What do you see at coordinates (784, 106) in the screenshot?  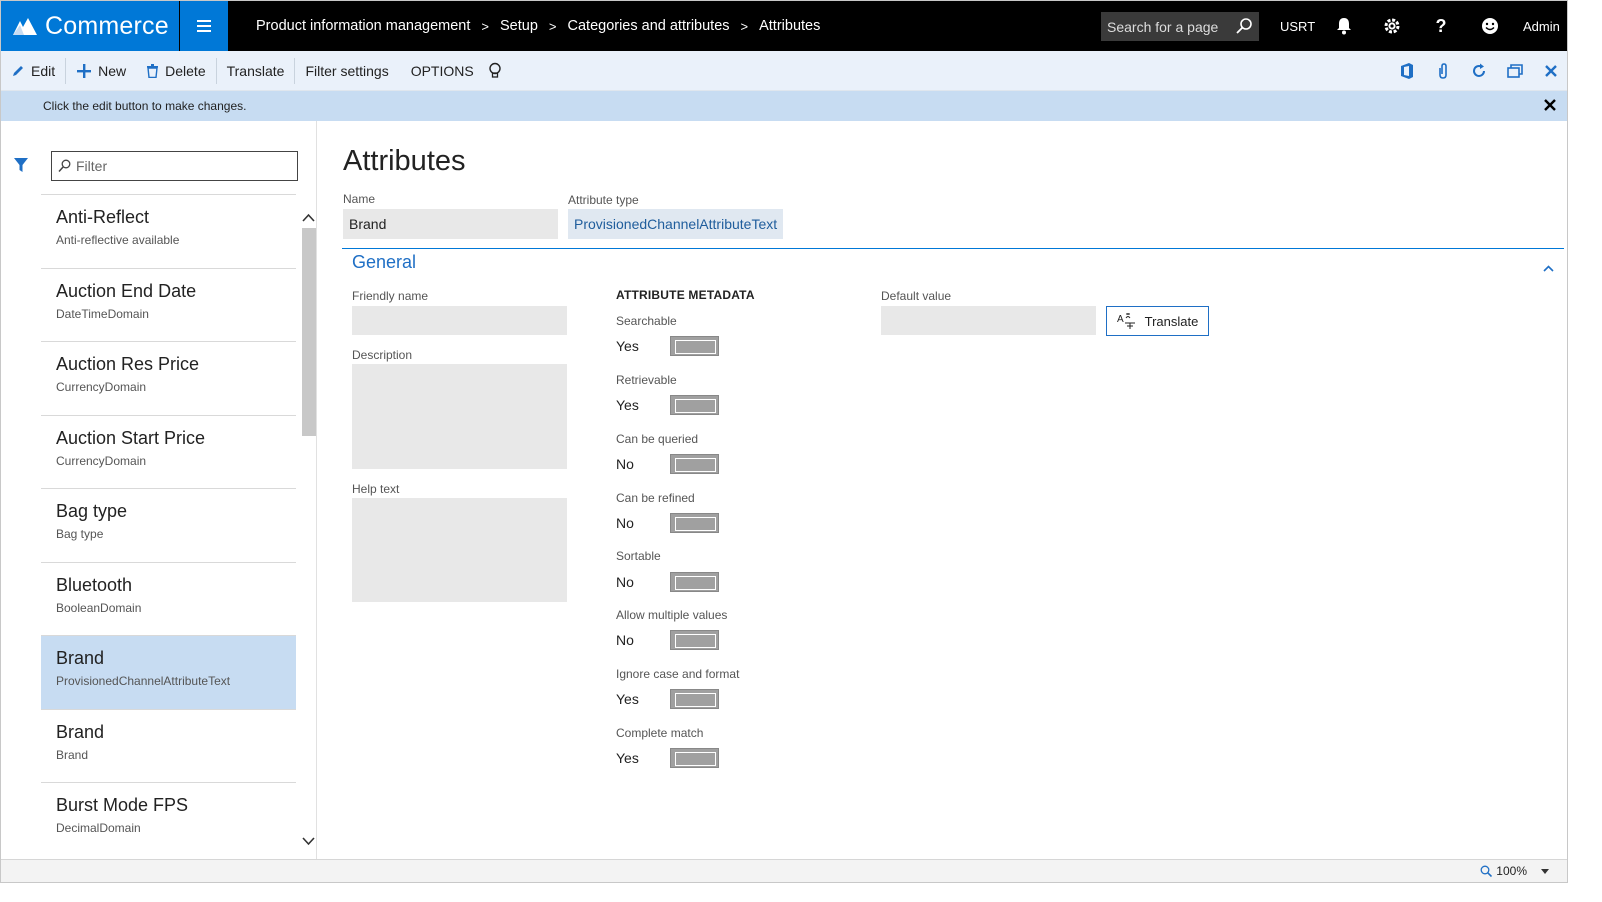 I see `message-bar: Click the edit button to make changes.` at bounding box center [784, 106].